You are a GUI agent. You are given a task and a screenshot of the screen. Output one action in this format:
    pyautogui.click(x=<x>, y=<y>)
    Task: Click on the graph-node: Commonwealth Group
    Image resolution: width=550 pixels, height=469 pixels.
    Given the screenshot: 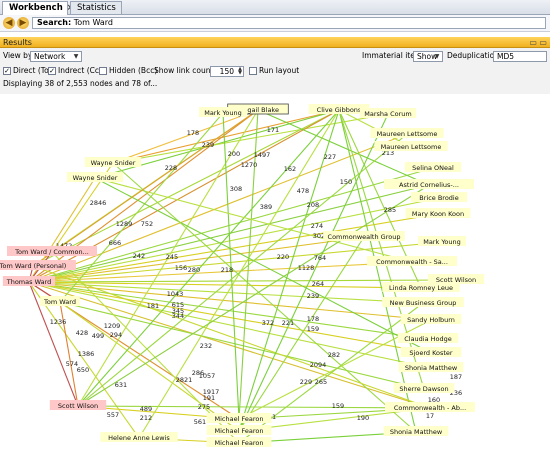 What is the action you would take?
    pyautogui.click(x=364, y=236)
    